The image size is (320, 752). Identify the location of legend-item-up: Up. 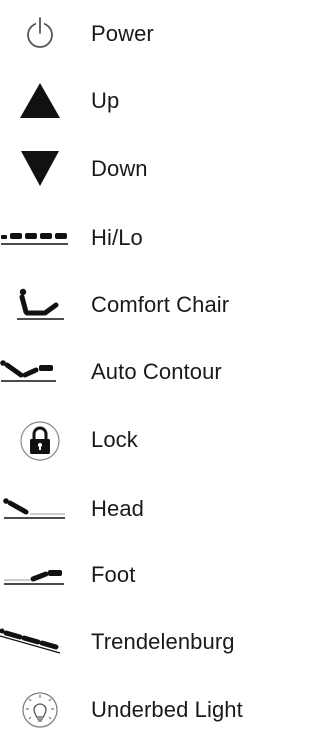
(139, 101).